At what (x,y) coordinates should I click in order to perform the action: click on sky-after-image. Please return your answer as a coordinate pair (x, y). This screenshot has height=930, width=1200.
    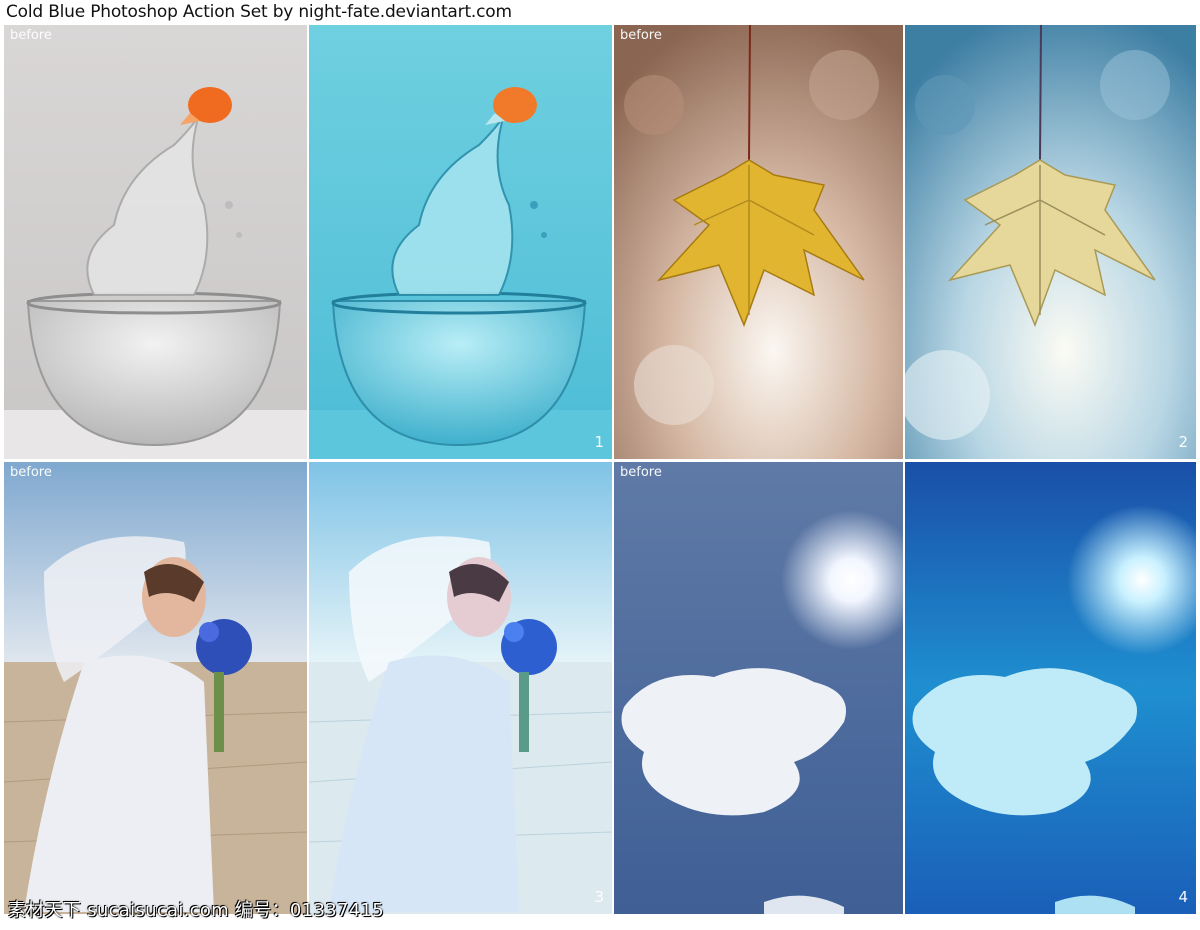
    Looking at the image, I should click on (1050, 688).